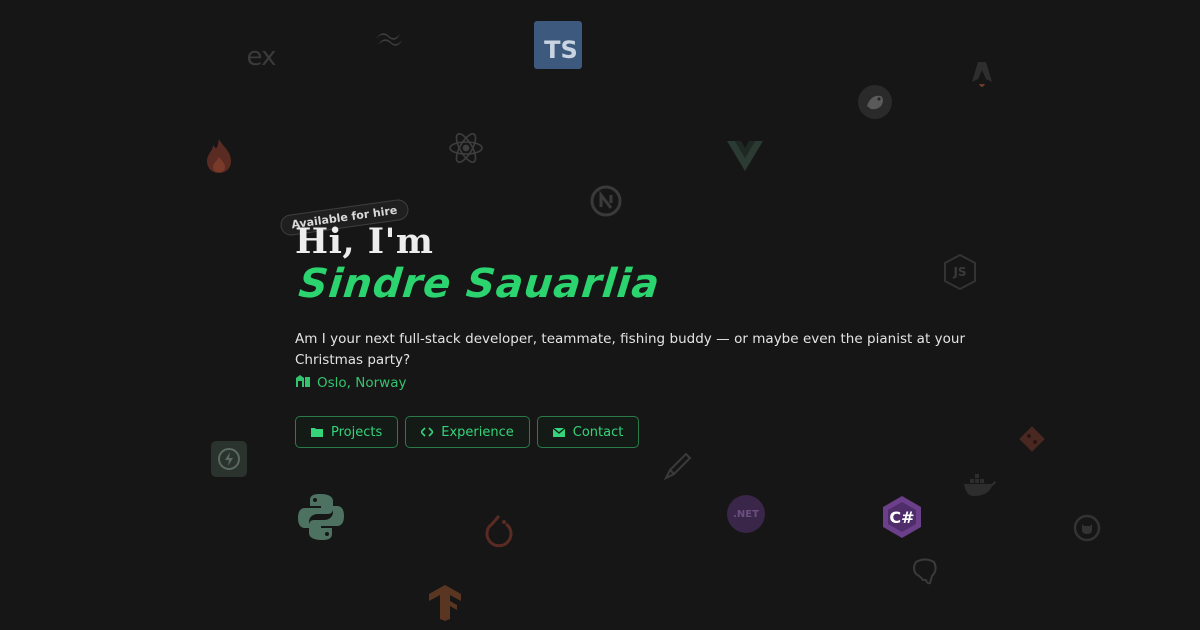  What do you see at coordinates (317, 432) in the screenshot?
I see `folder-icon` at bounding box center [317, 432].